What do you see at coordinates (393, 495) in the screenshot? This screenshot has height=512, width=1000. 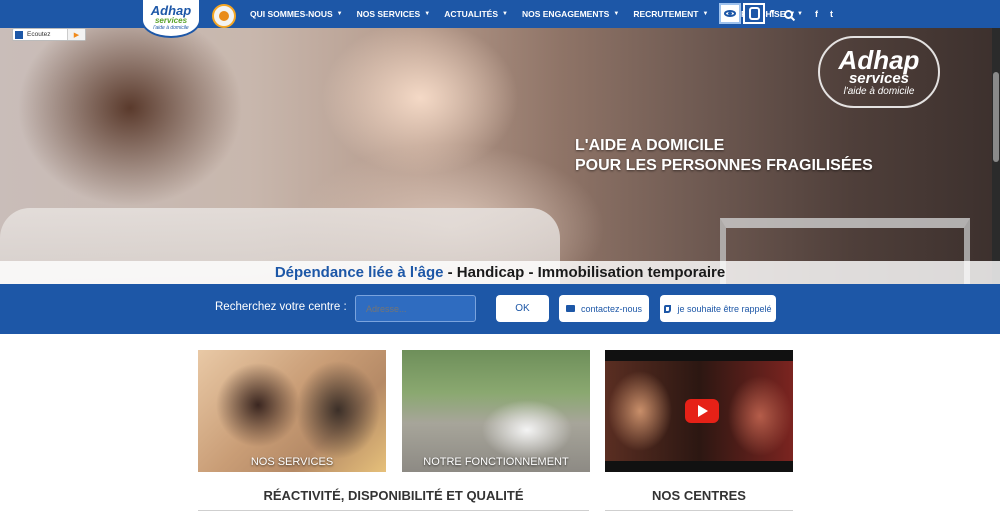 I see `section-title-reactivite: RÉACTIVITÉ, DISPONIBILITÉ ET QUALITÉ` at bounding box center [393, 495].